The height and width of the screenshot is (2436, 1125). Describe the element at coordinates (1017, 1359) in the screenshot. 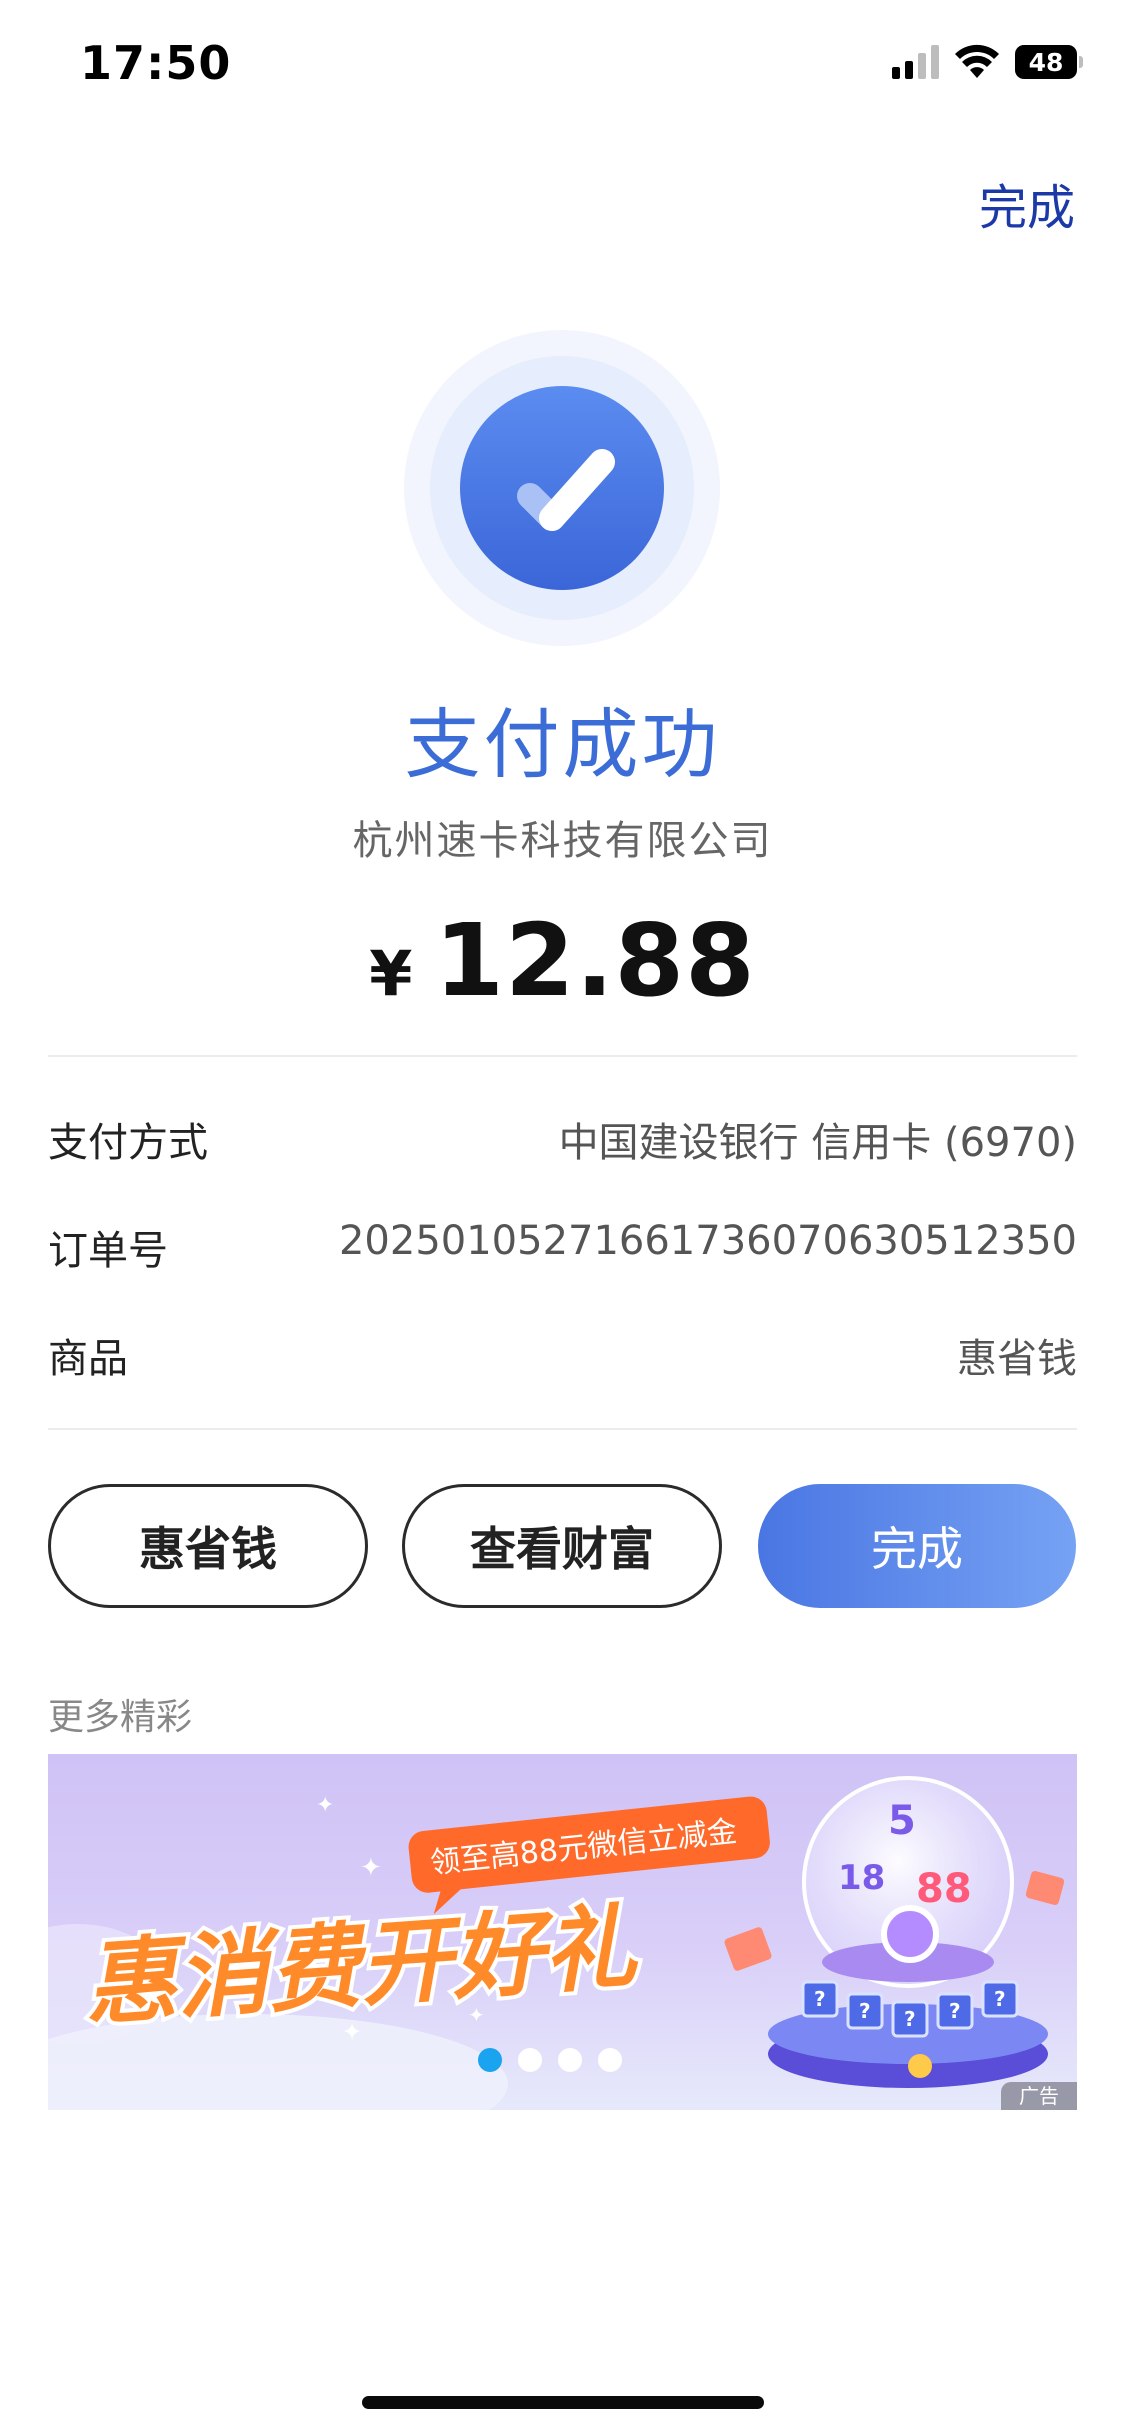

I see `product-value: 惠省钱` at that location.